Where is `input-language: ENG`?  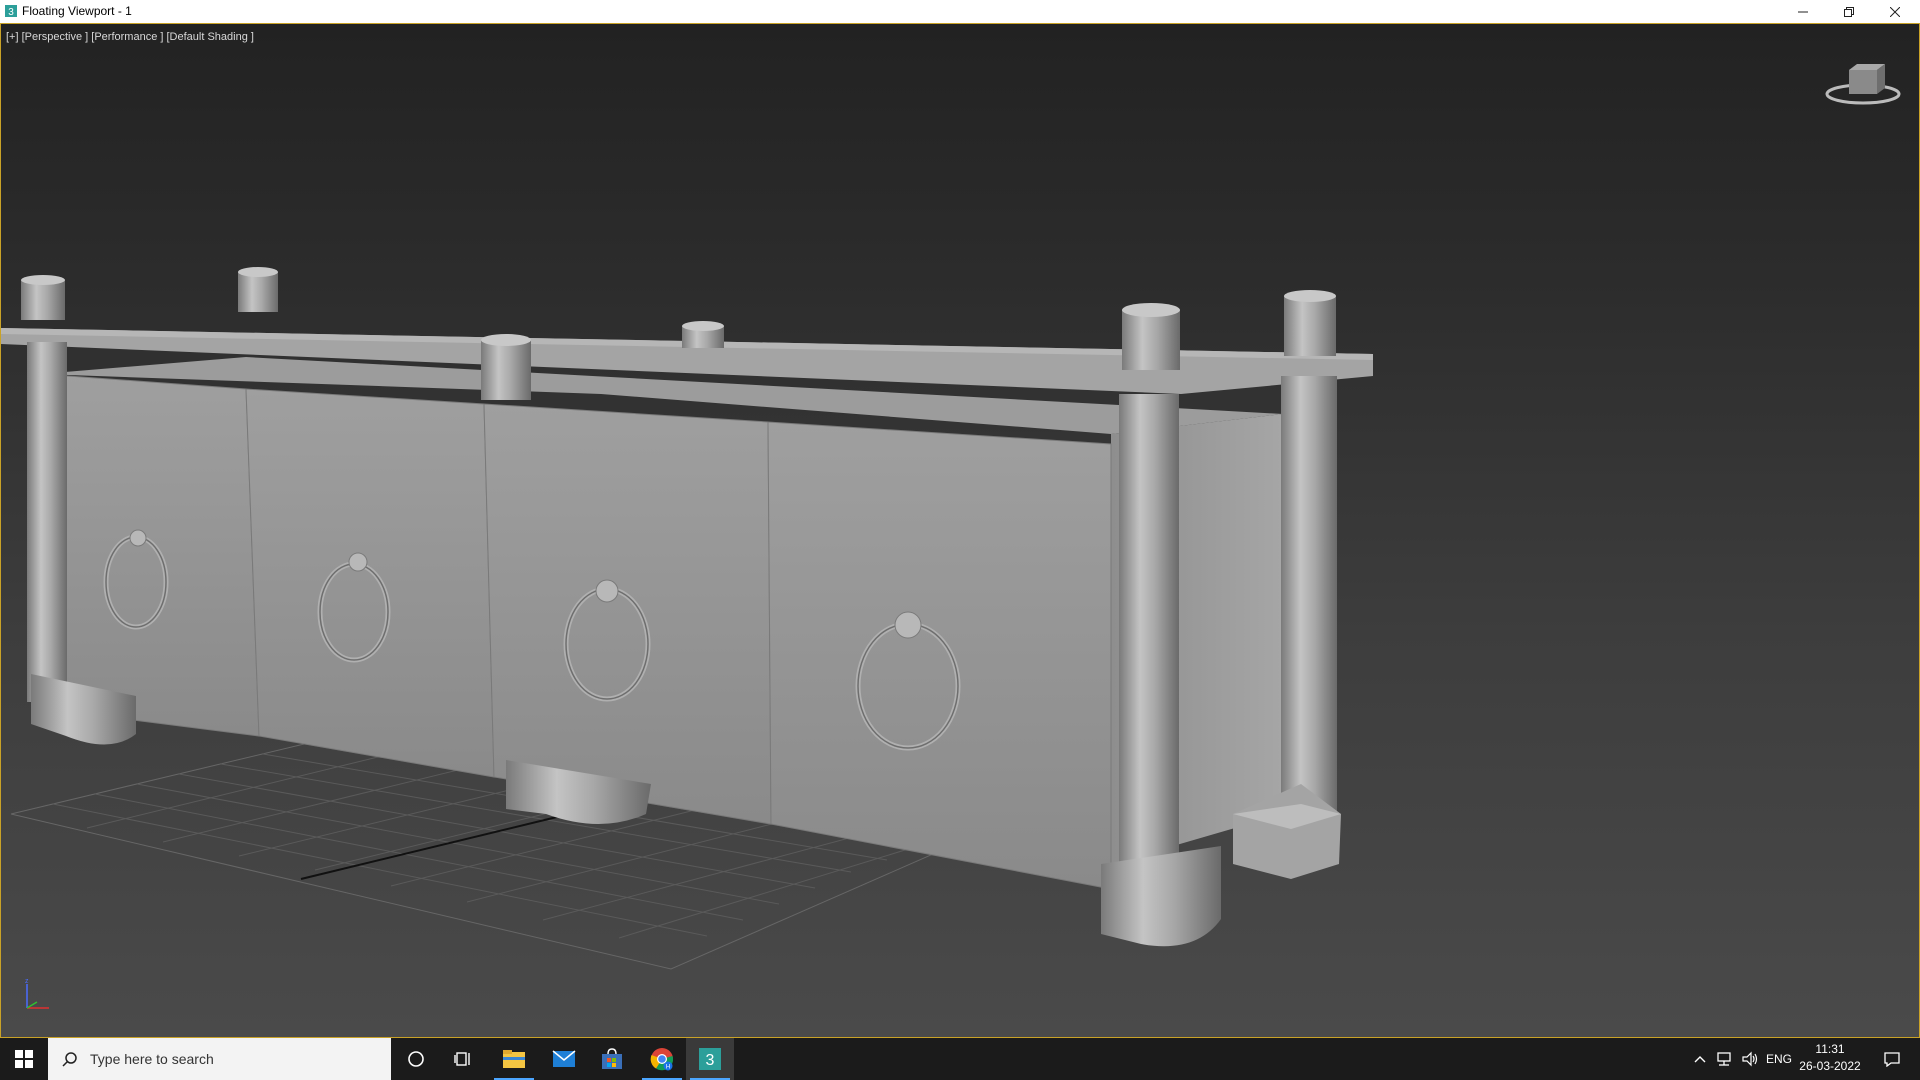 input-language: ENG is located at coordinates (1779, 1059).